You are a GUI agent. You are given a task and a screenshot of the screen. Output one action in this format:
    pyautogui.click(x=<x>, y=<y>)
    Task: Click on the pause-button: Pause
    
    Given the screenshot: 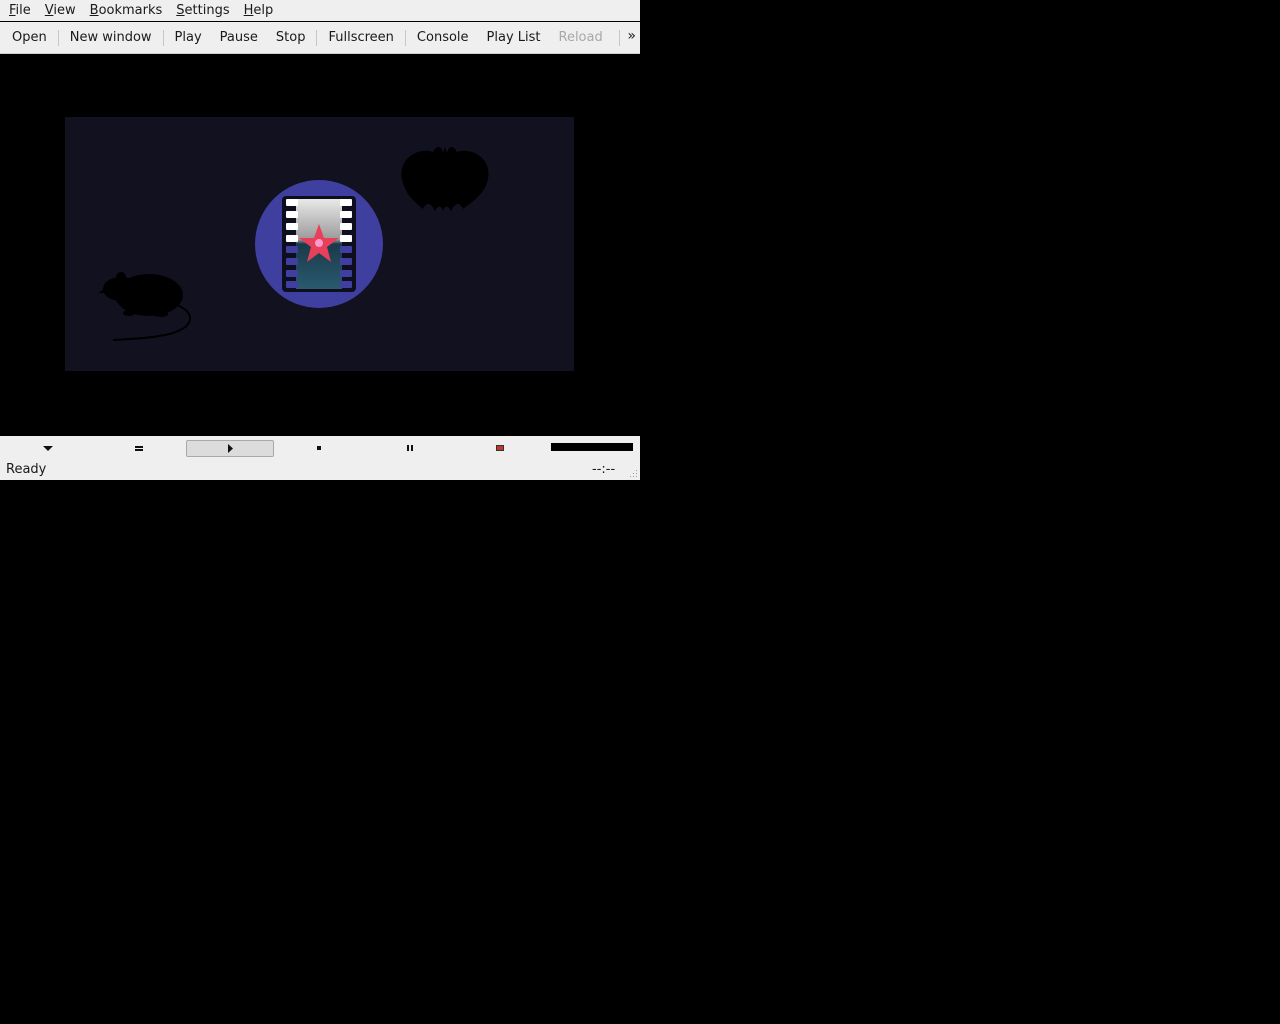 What is the action you would take?
    pyautogui.click(x=239, y=37)
    